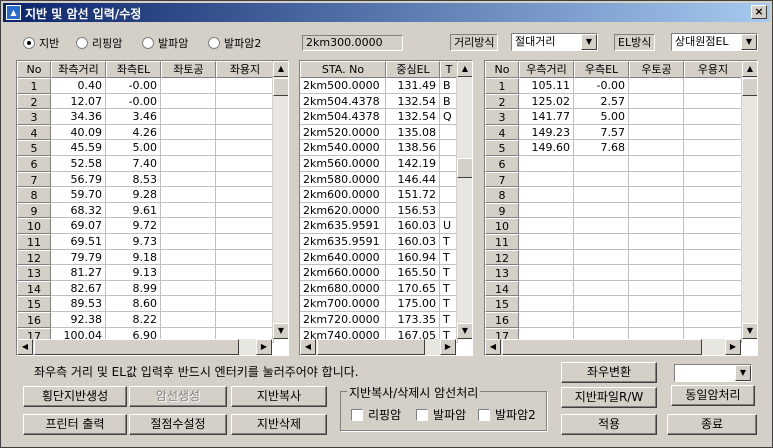 The image size is (773, 448). I want to click on table-row: 9 68.32 9.61, so click(152, 210).